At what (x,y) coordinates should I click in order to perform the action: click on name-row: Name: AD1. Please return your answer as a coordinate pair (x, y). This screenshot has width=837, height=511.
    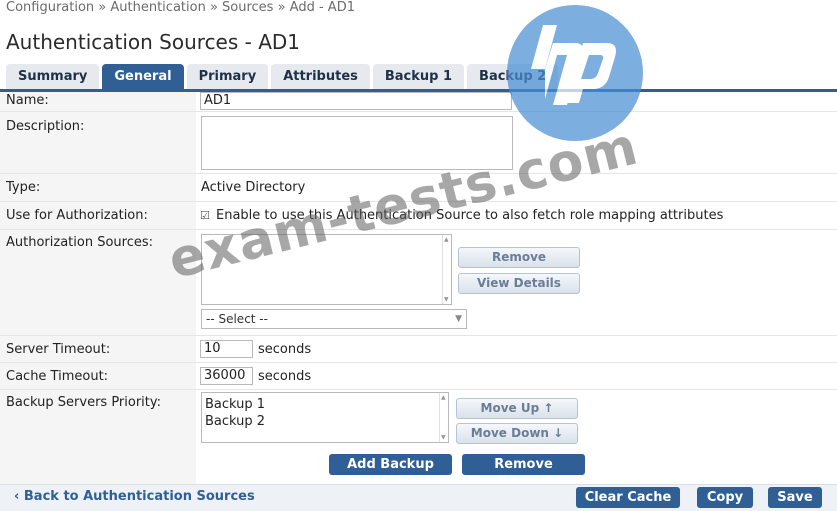
    Looking at the image, I should click on (418, 102).